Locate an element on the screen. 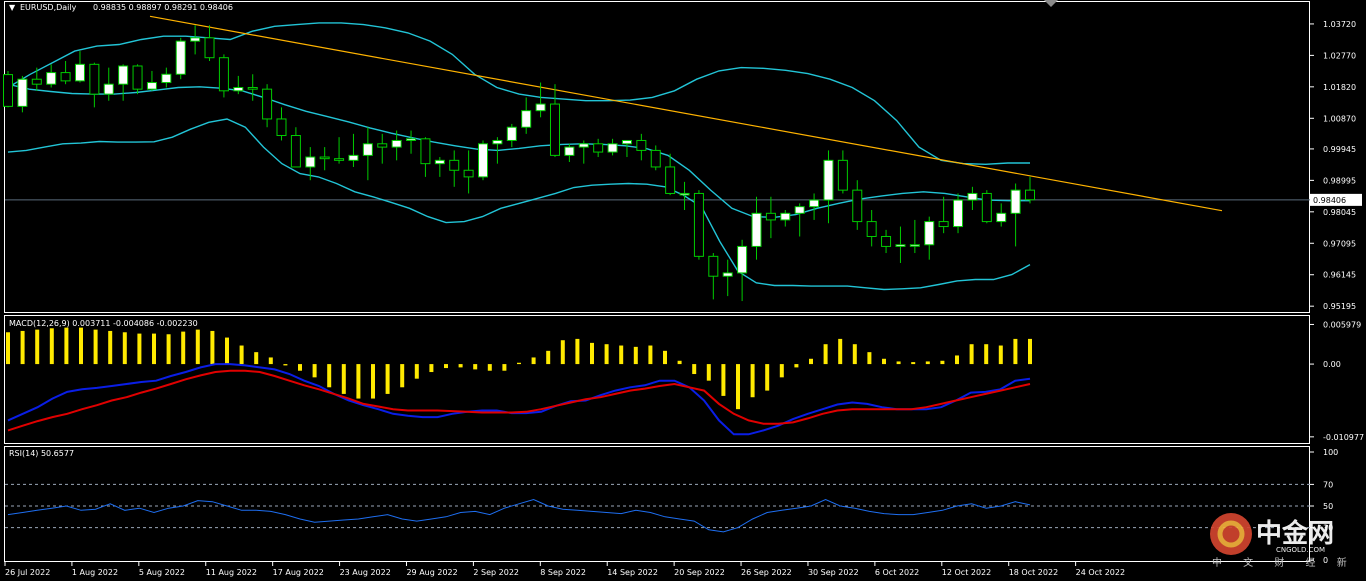  time-tick-label: 6 Oct 2022 is located at coordinates (897, 572).